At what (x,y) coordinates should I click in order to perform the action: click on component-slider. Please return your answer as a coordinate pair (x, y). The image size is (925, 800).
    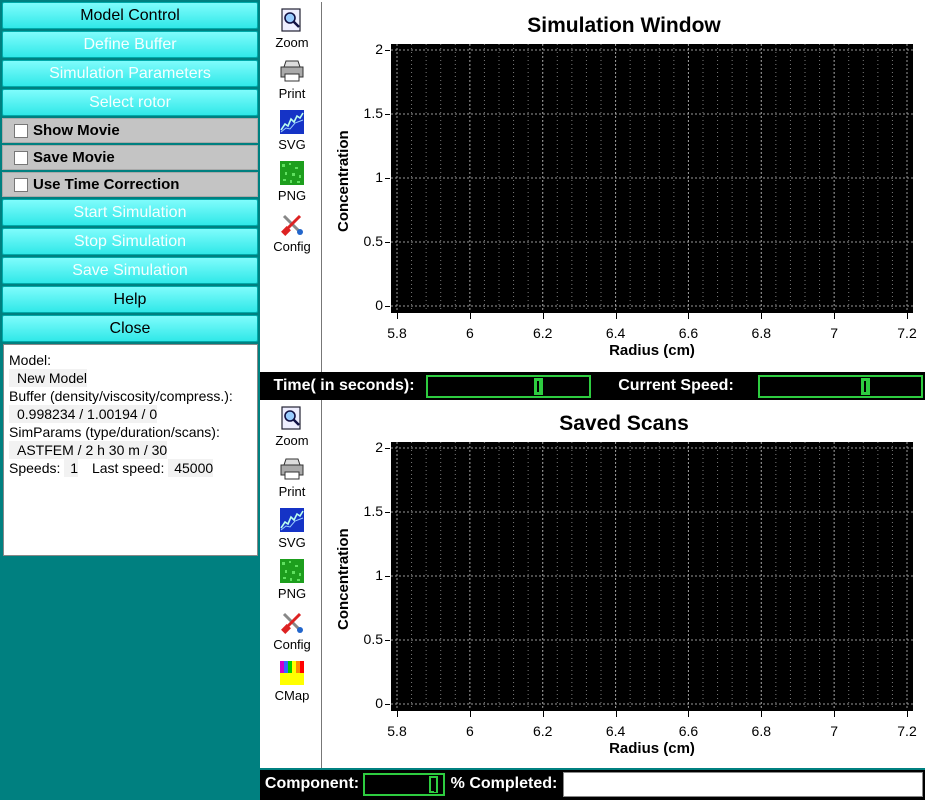
    Looking at the image, I should click on (404, 784).